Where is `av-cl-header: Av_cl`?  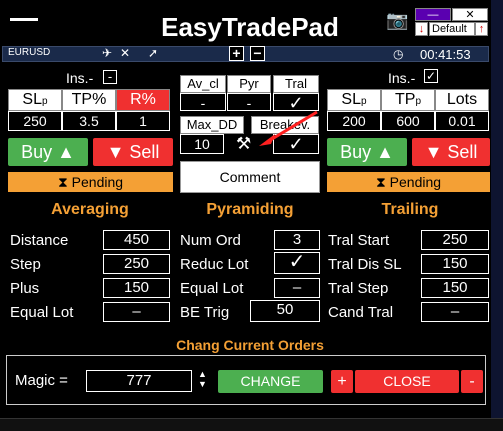 av-cl-header: Av_cl is located at coordinates (203, 84).